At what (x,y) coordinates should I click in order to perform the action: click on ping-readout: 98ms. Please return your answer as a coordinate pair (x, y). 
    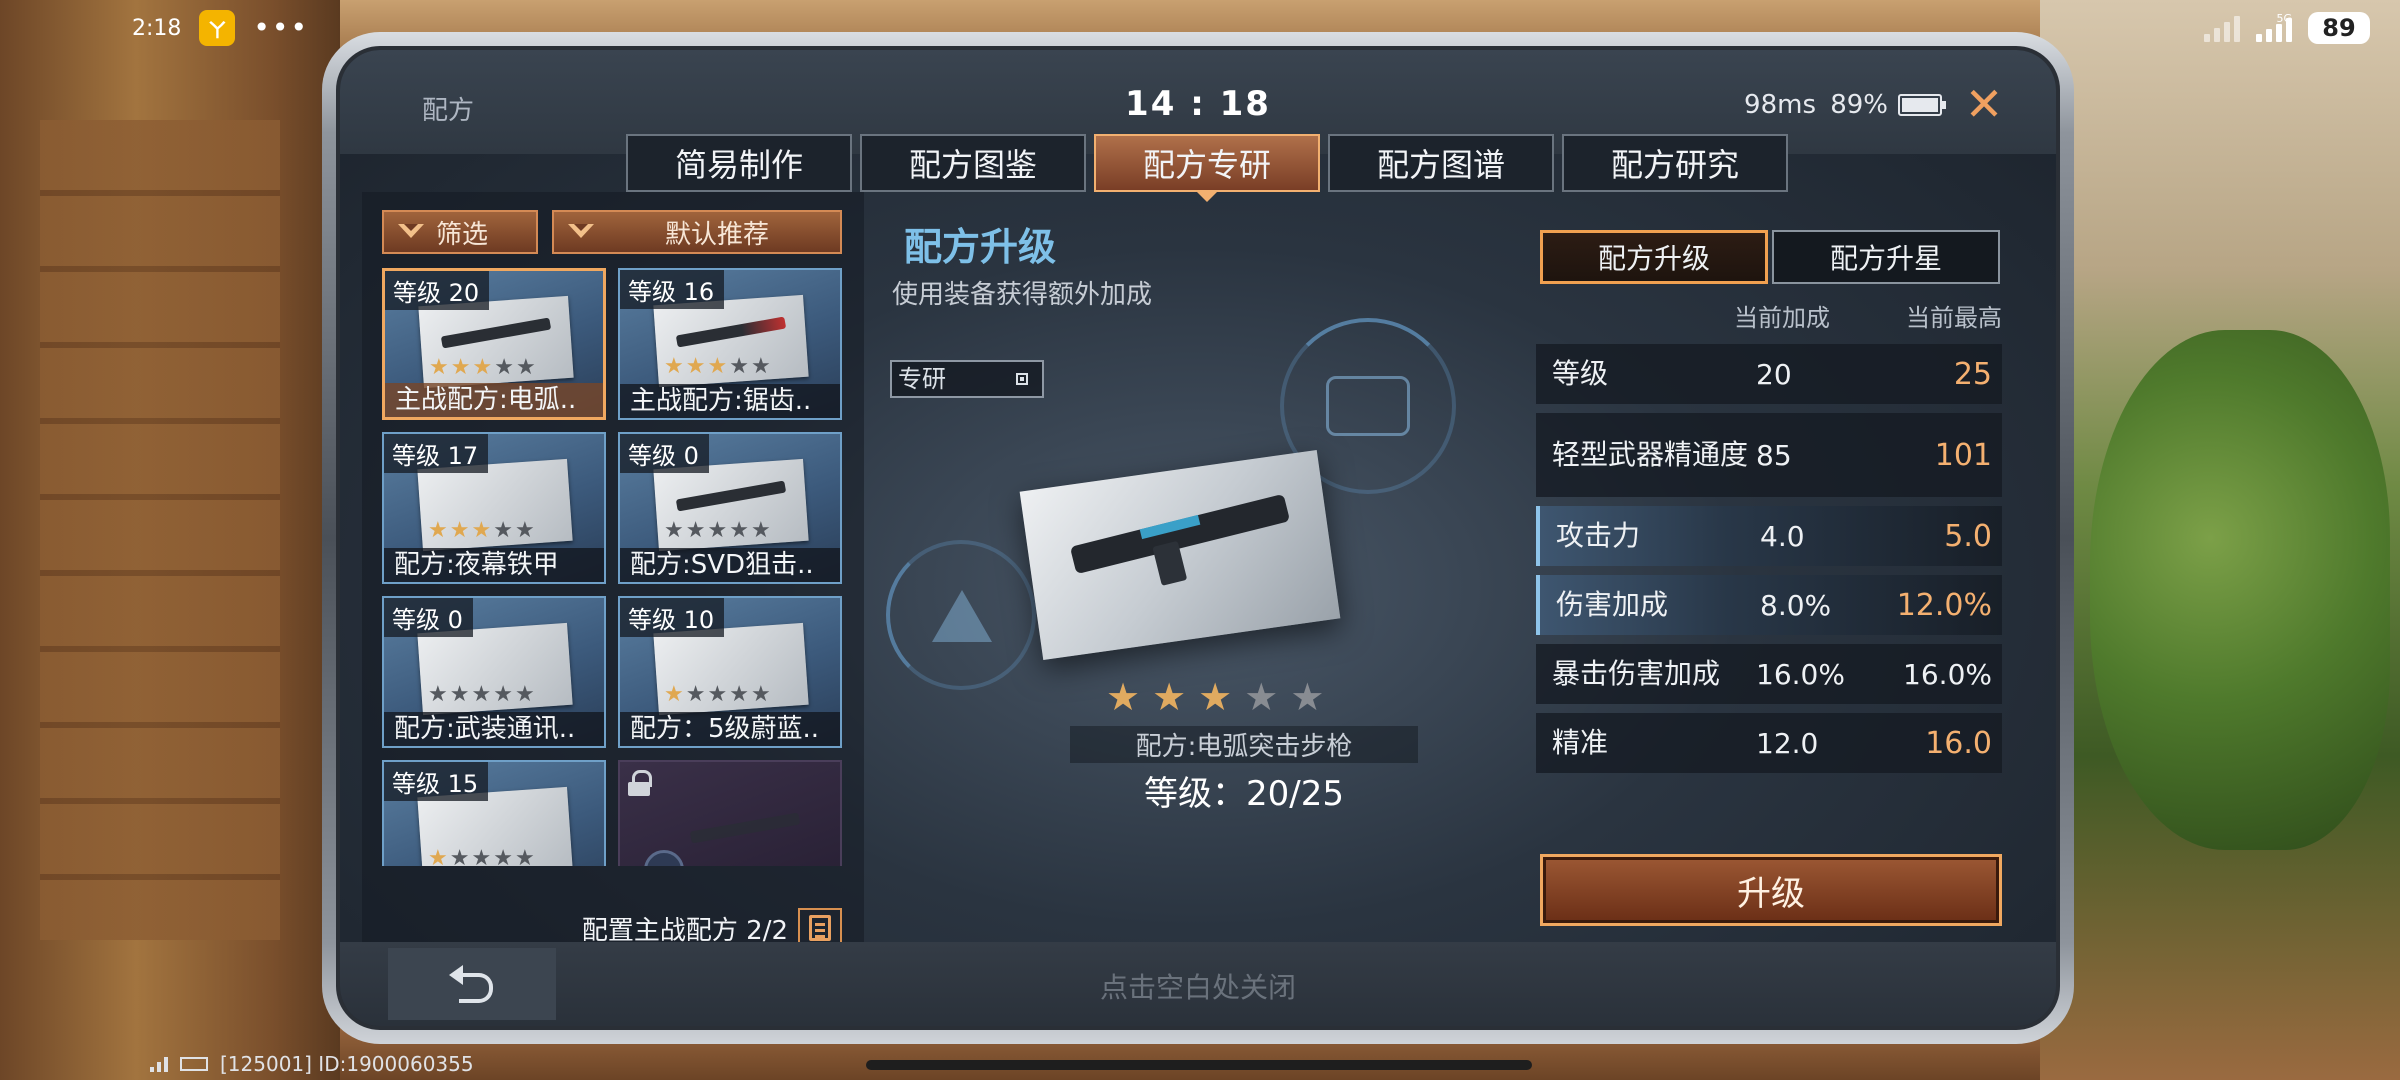
    Looking at the image, I should click on (1780, 105).